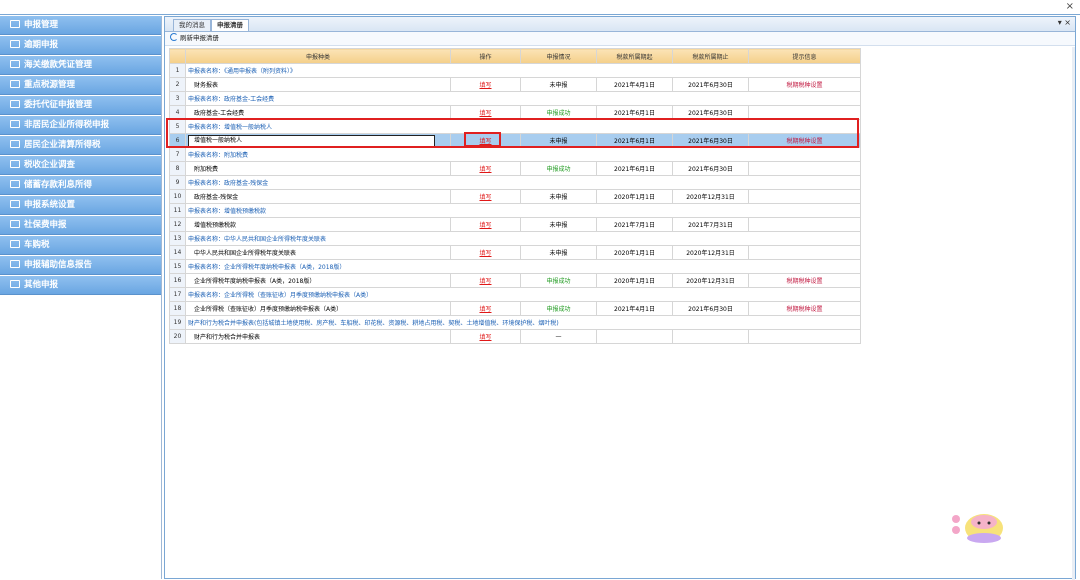 The width and height of the screenshot is (1080, 580). I want to click on sidebar-item-label: 非居民企业所得税申报, so click(67, 125).